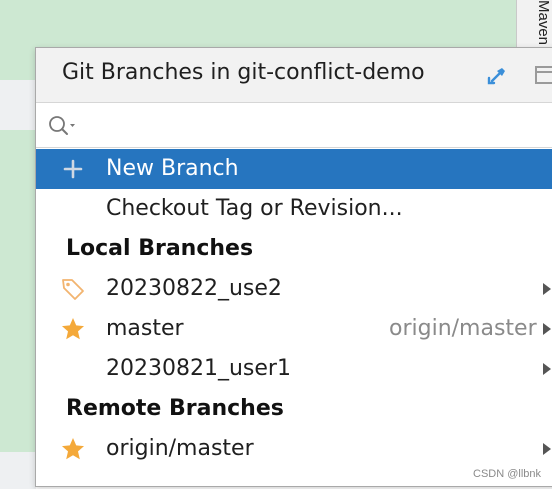 The image size is (552, 489). What do you see at coordinates (18, 291) in the screenshot?
I see `editor-background-left` at bounding box center [18, 291].